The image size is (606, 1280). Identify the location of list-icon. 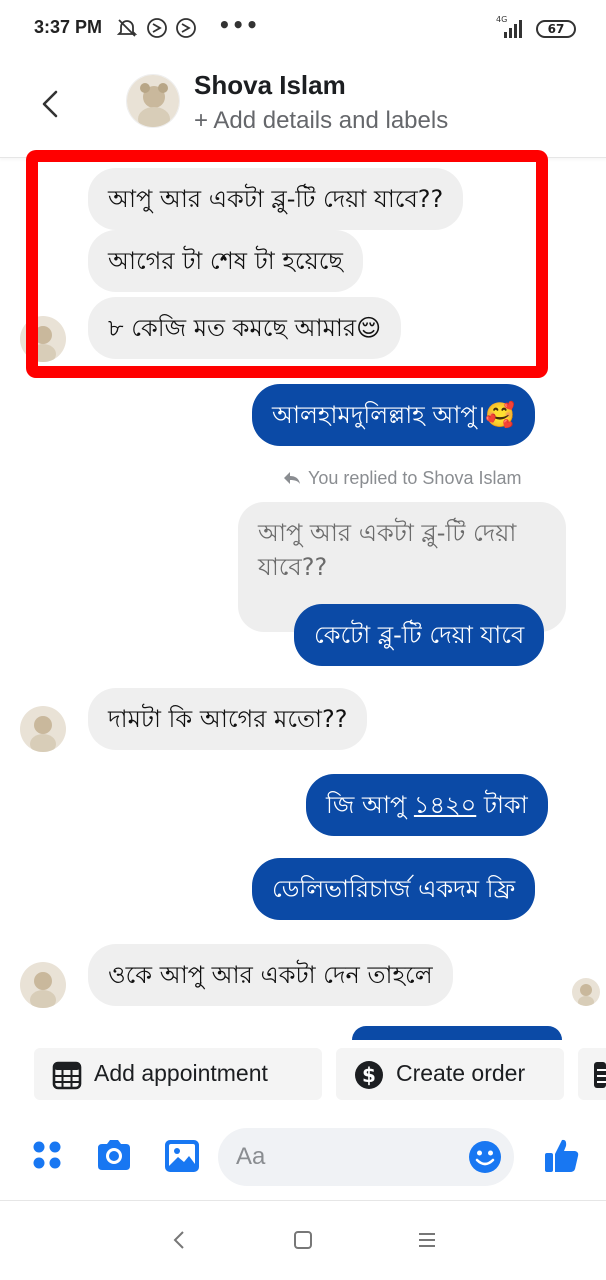
(600, 1075).